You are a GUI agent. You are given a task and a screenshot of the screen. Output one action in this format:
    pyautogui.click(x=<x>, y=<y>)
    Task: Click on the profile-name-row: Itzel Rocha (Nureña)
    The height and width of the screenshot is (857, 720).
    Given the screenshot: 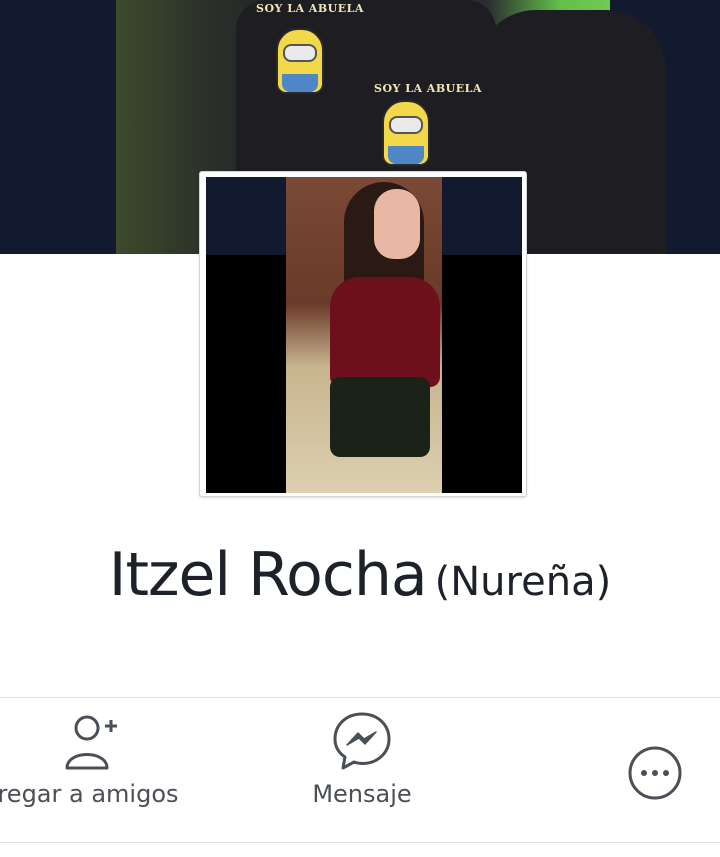 What is the action you would take?
    pyautogui.click(x=360, y=575)
    